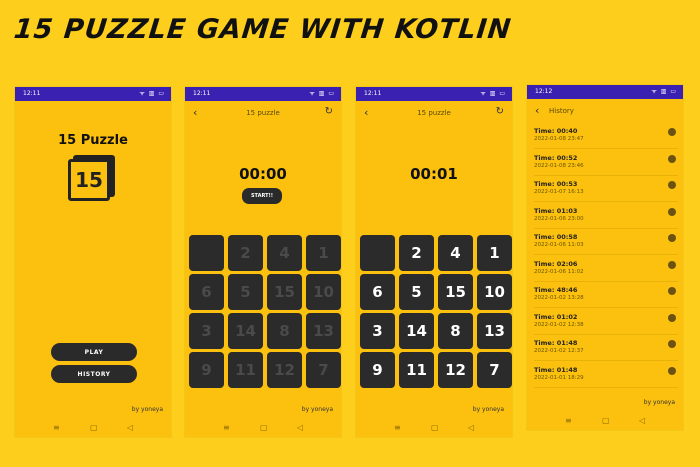 This screenshot has width=700, height=467. I want to click on screen-title: 15 puzzle, so click(263, 113).